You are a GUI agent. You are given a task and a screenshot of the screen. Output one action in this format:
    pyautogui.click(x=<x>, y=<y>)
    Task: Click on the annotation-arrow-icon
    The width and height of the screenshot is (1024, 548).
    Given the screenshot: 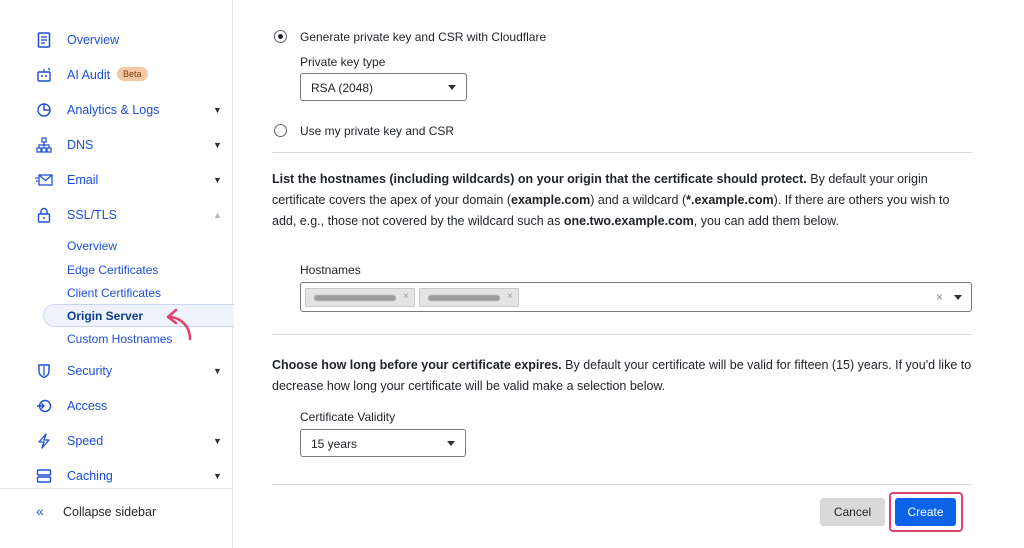 What is the action you would take?
    pyautogui.click(x=179, y=324)
    